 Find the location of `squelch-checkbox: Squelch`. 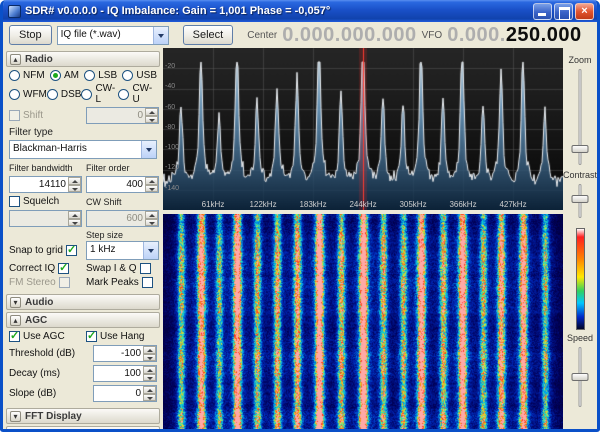

squelch-checkbox: Squelch is located at coordinates (45, 201).